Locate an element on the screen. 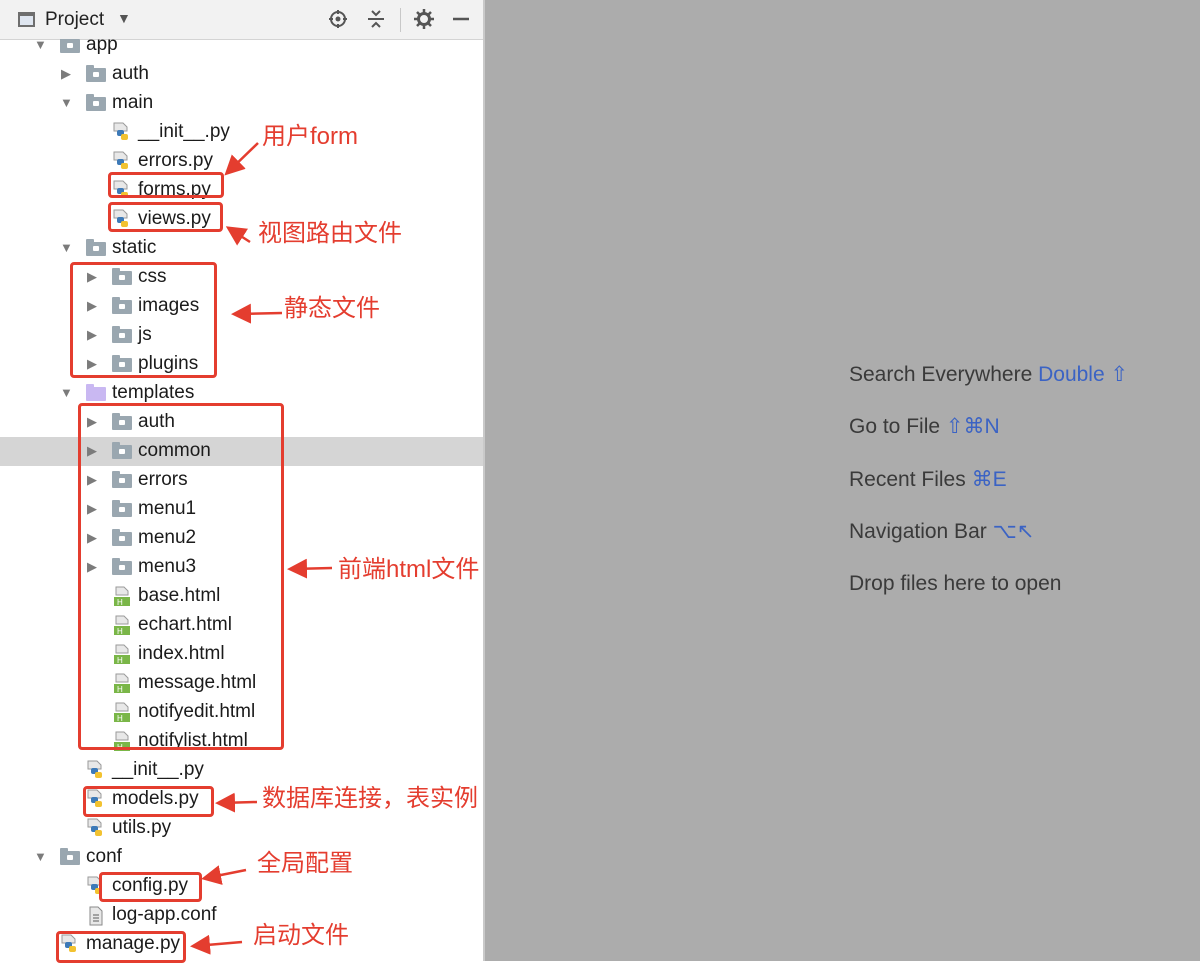 This screenshot has height=963, width=1200. hint-shortcut: ⌘E is located at coordinates (989, 479).